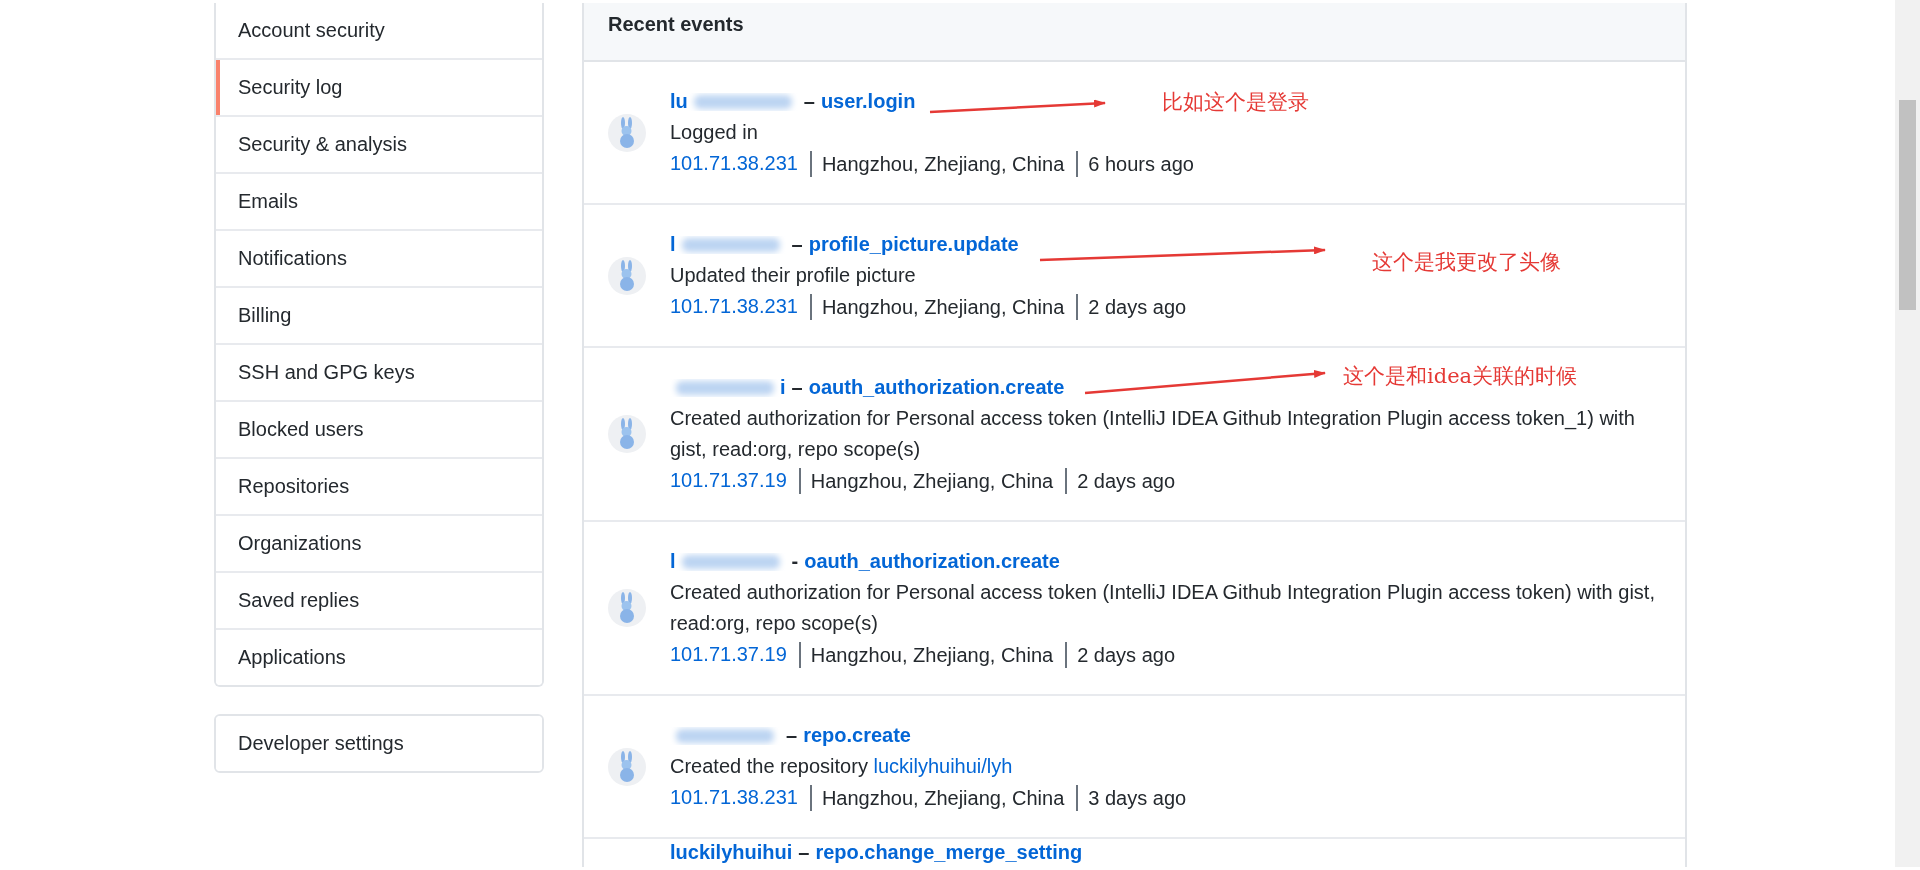  Describe the element at coordinates (793, 275) in the screenshot. I see `event-description: Updated their profile picture` at that location.